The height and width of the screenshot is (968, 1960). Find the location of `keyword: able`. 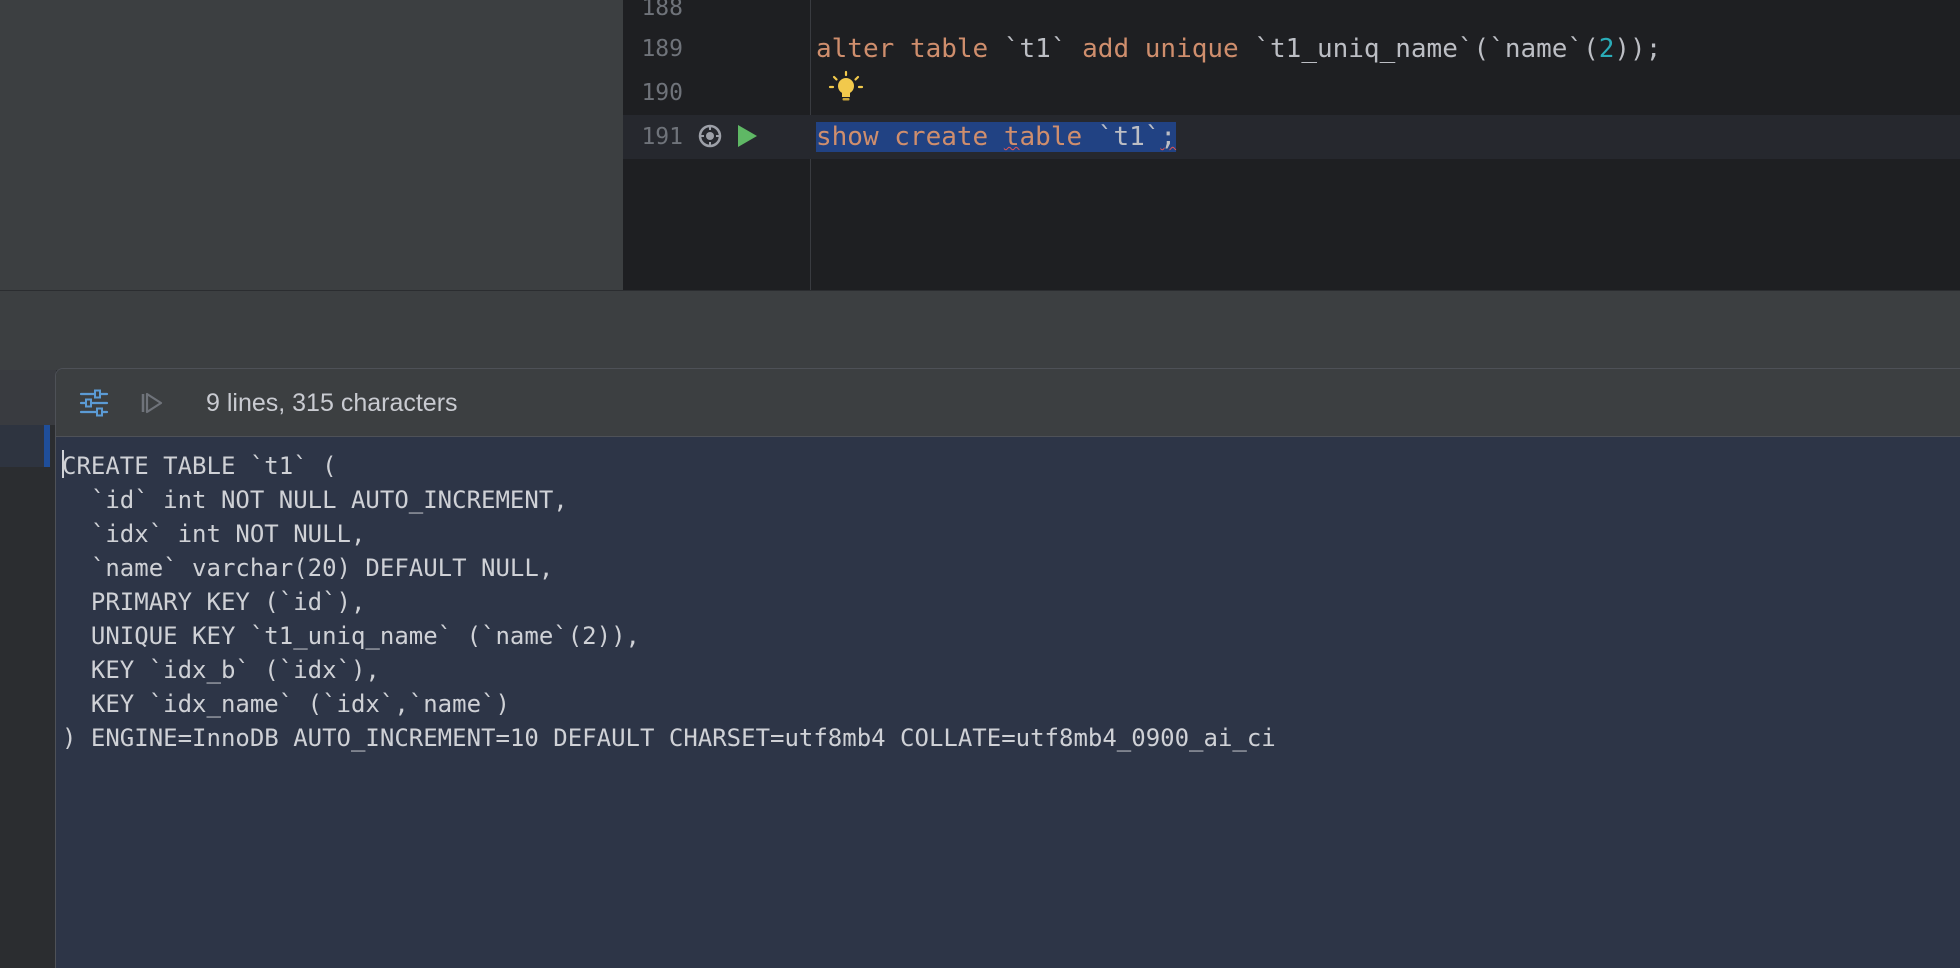

keyword: able is located at coordinates (1051, 137).